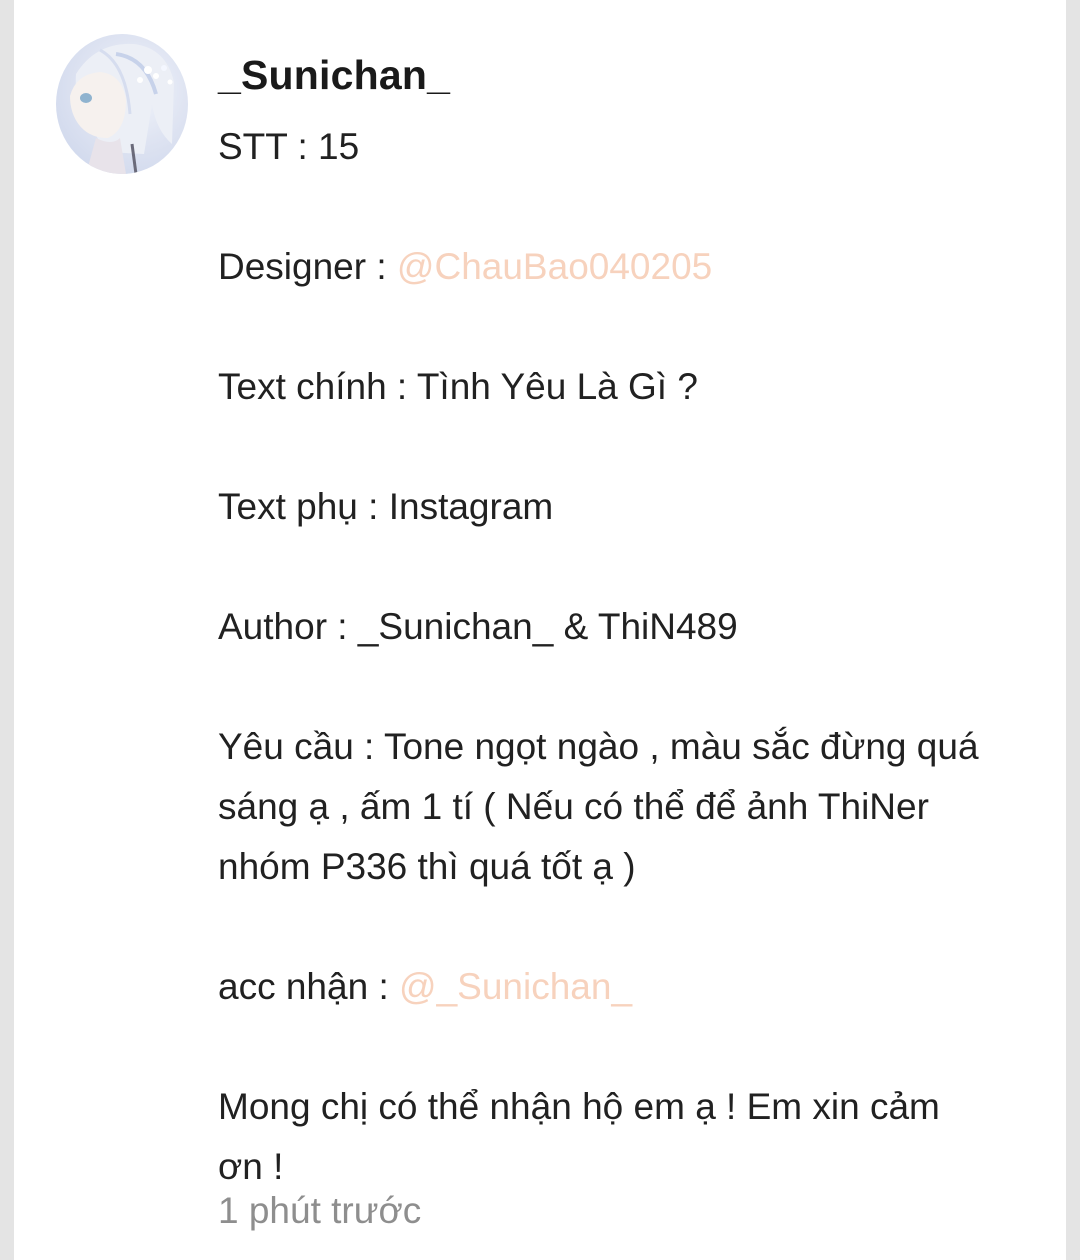  I want to click on designer-line: Designer : @ChauBao040205, so click(628, 267).